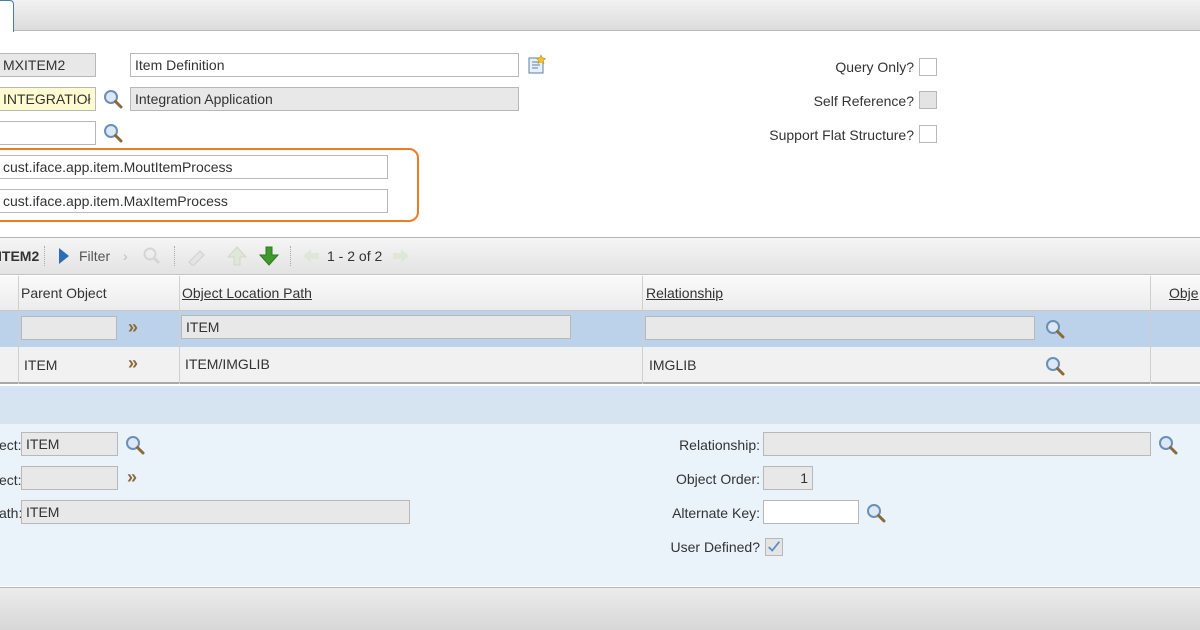 The width and height of the screenshot is (1200, 630). Describe the element at coordinates (227, 364) in the screenshot. I see `location-path-cell: ITEM/IMGLIB` at that location.